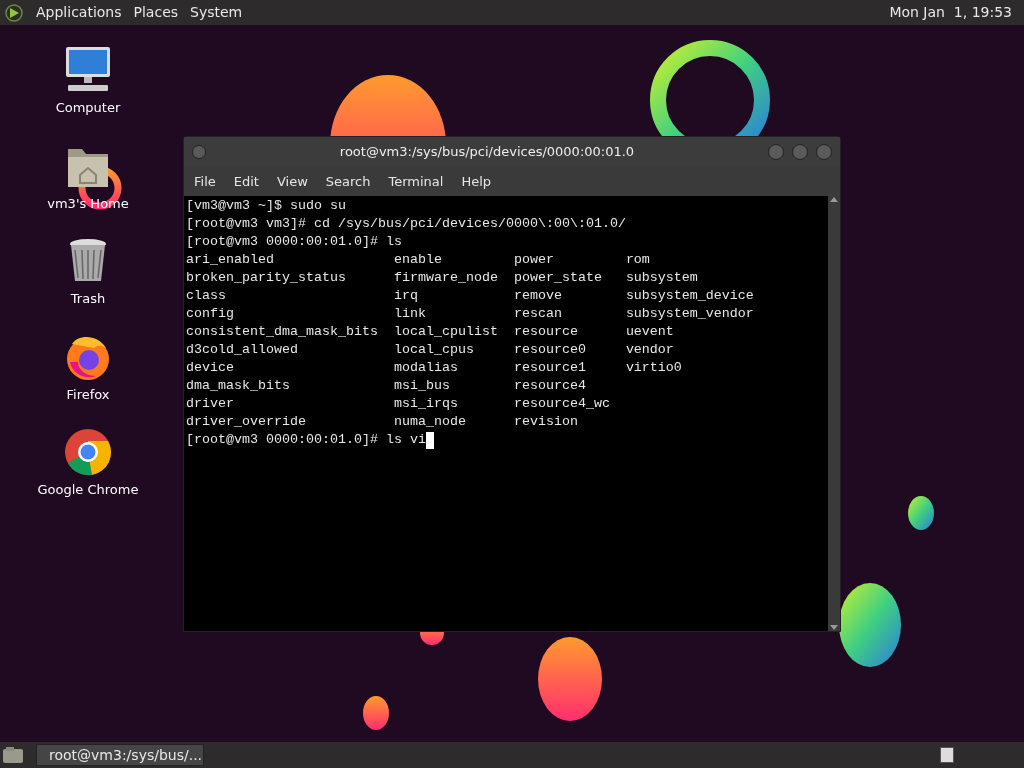 The width and height of the screenshot is (1024, 768). I want to click on file-name: resource4, so click(549, 385).